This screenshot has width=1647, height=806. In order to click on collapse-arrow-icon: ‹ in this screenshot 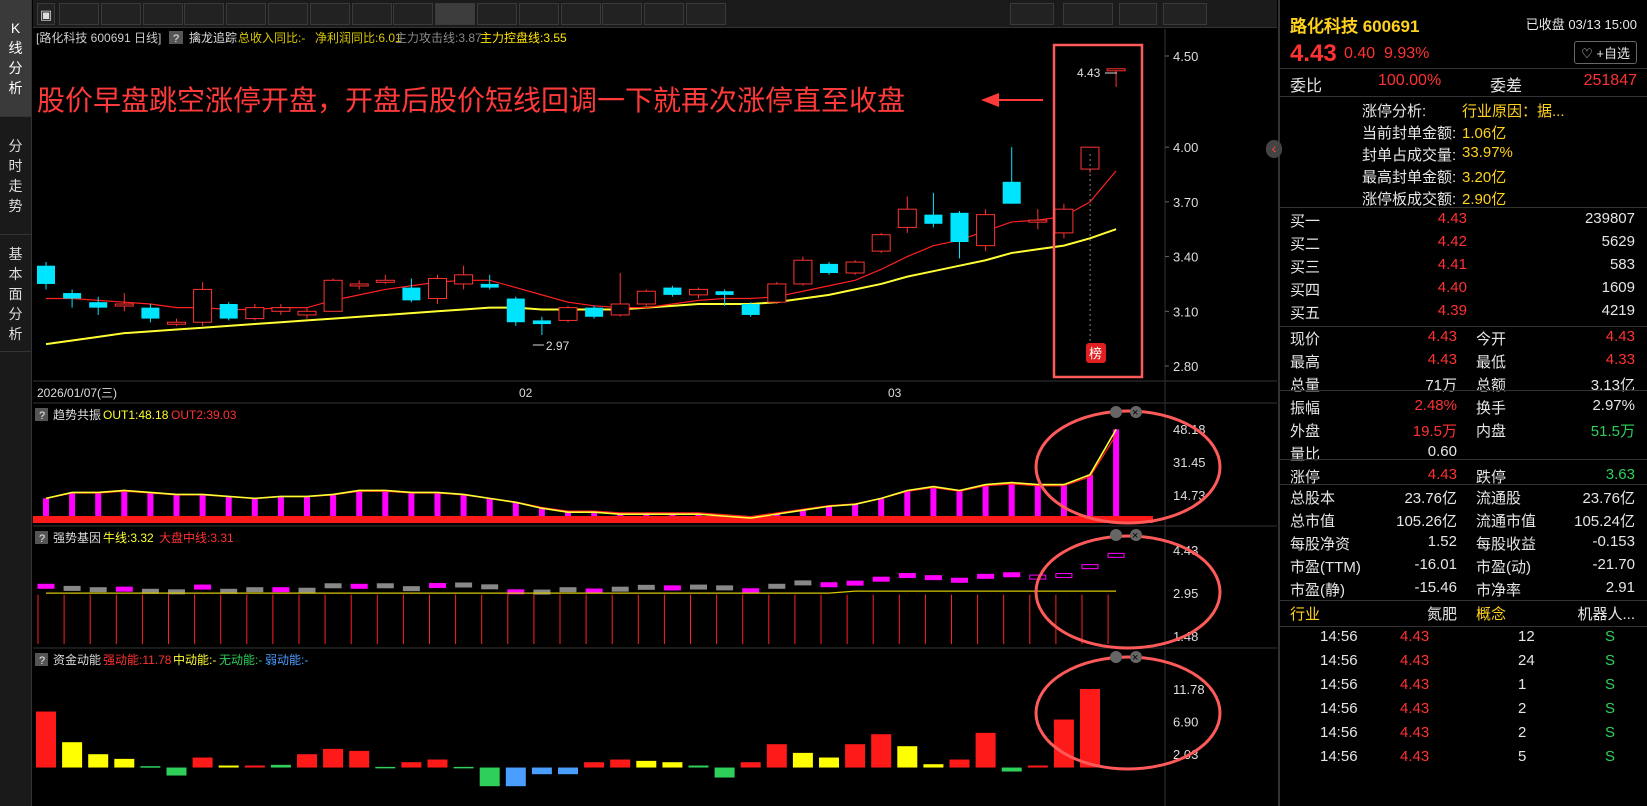, I will do `click(1274, 149)`.